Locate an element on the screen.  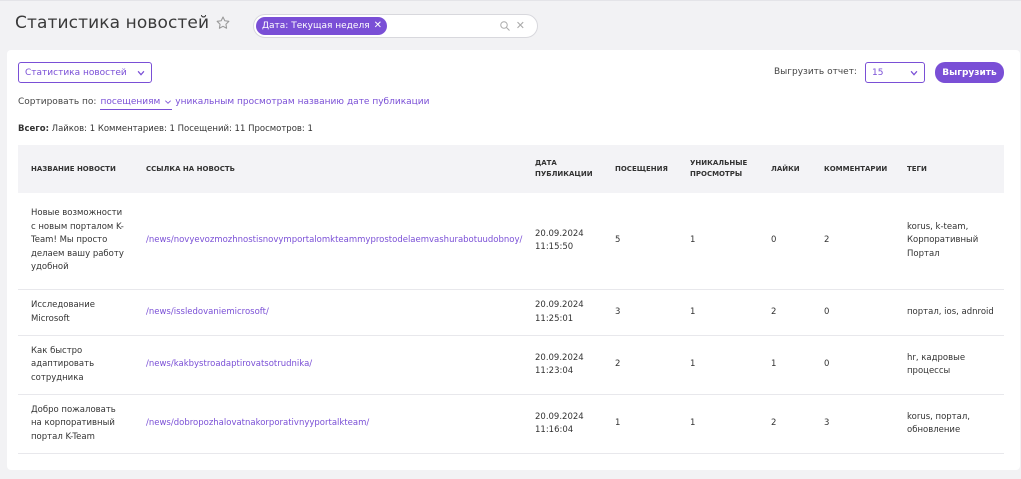
news-tags: hr, кадровые процессы is located at coordinates (936, 364).